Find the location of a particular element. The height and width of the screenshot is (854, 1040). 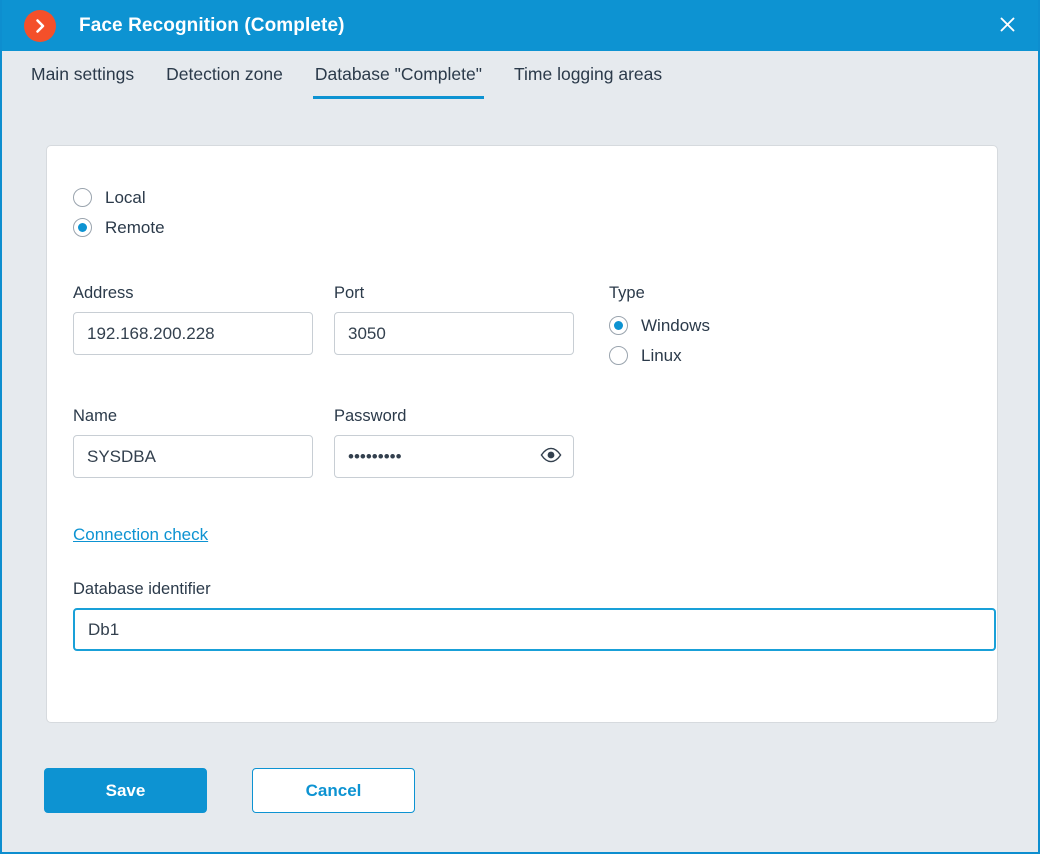

type-label: Type is located at coordinates (627, 293).